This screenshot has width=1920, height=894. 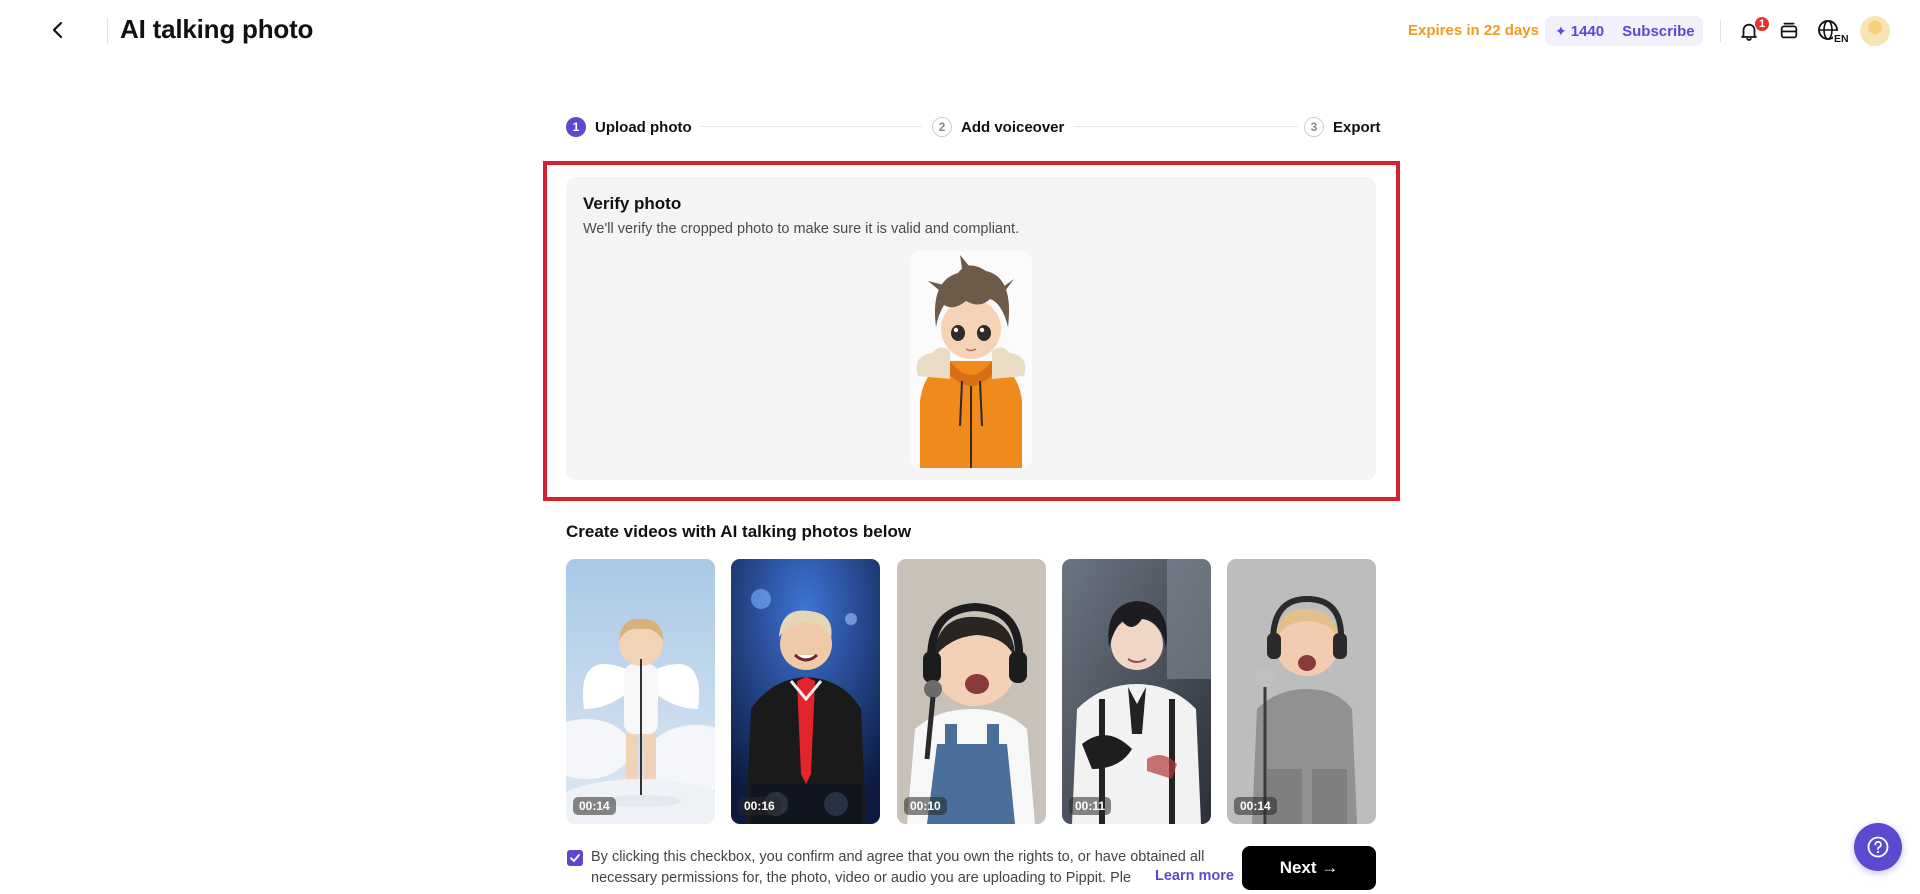 What do you see at coordinates (759, 806) in the screenshot?
I see `duration-badge: 00:16` at bounding box center [759, 806].